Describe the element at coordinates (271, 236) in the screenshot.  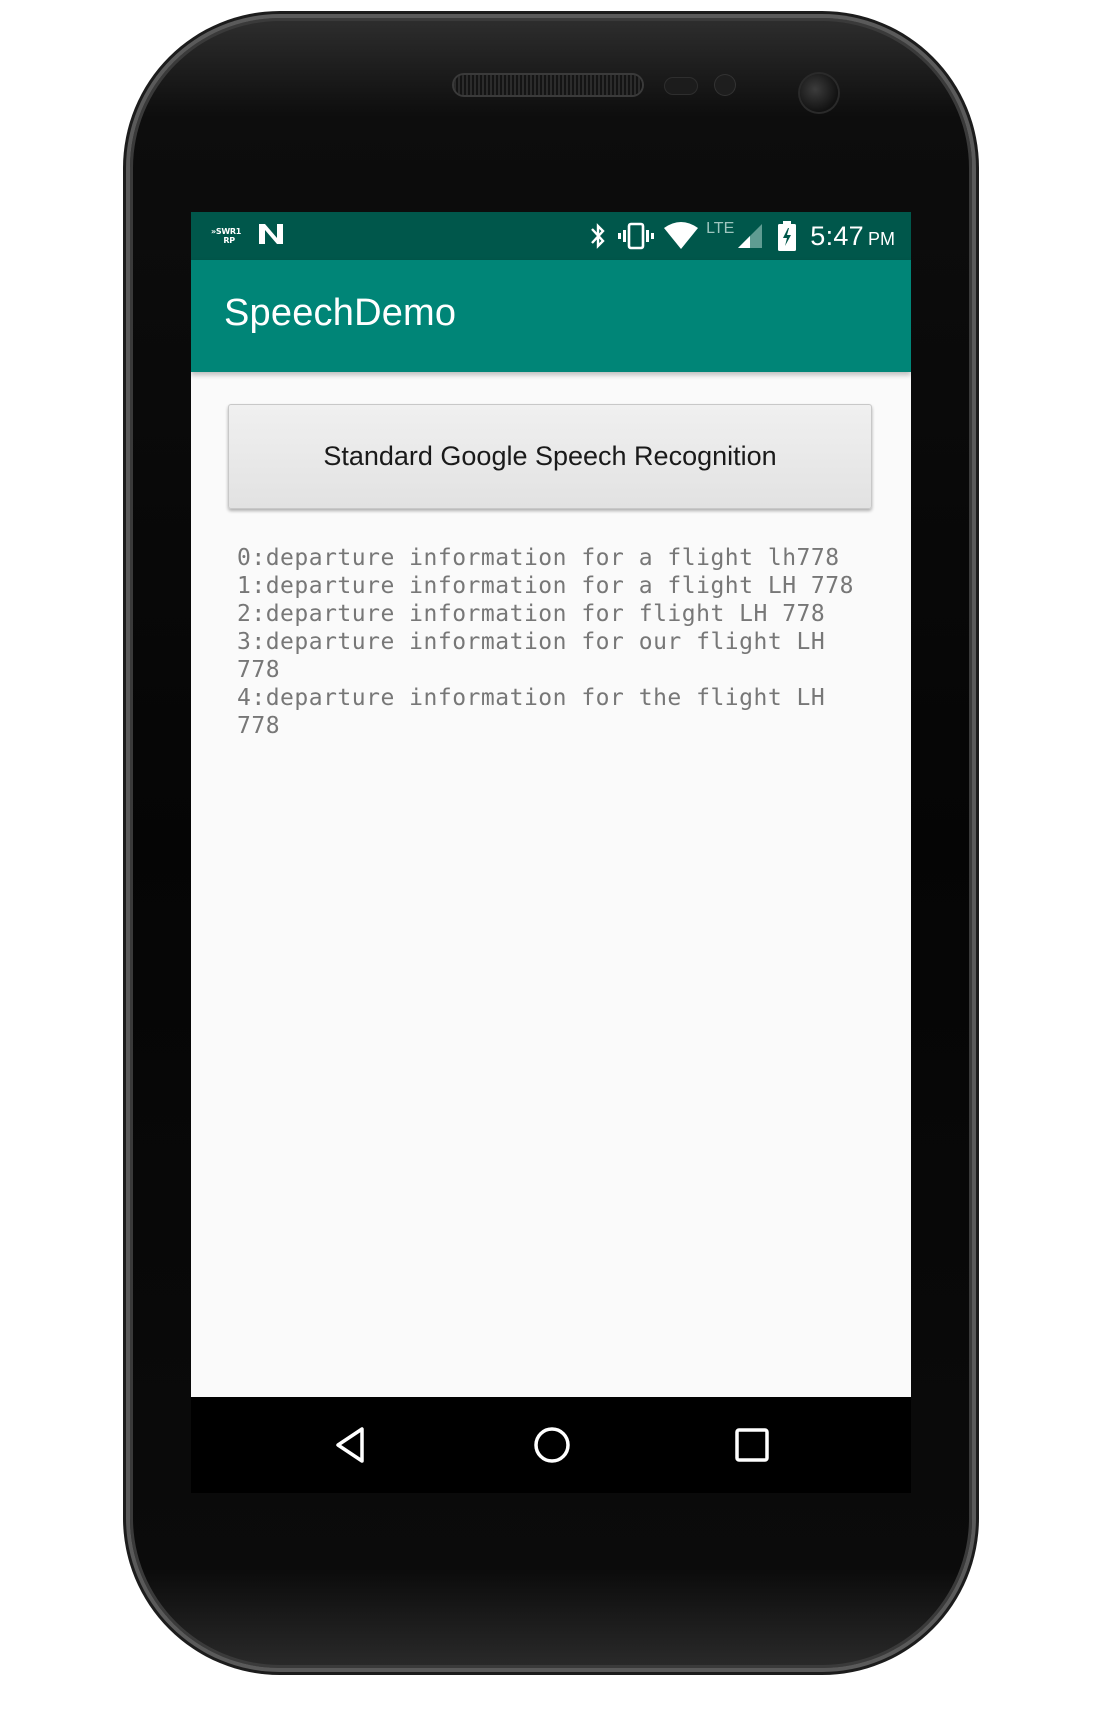
I see `n-icon` at that location.